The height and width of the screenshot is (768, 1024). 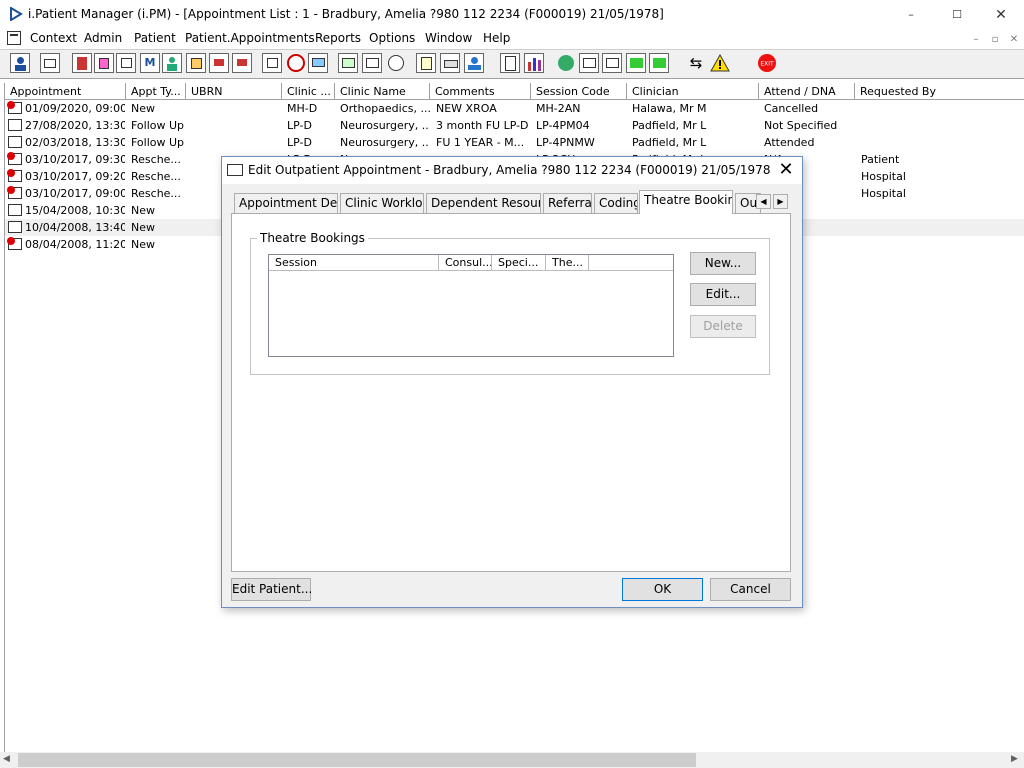 What do you see at coordinates (299, 142) in the screenshot?
I see `cell-clinic: LP-D` at bounding box center [299, 142].